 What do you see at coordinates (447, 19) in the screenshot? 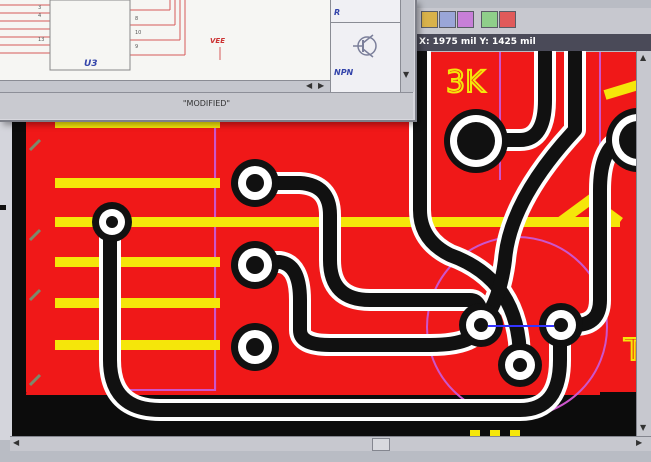
I see `grid-icon` at bounding box center [447, 19].